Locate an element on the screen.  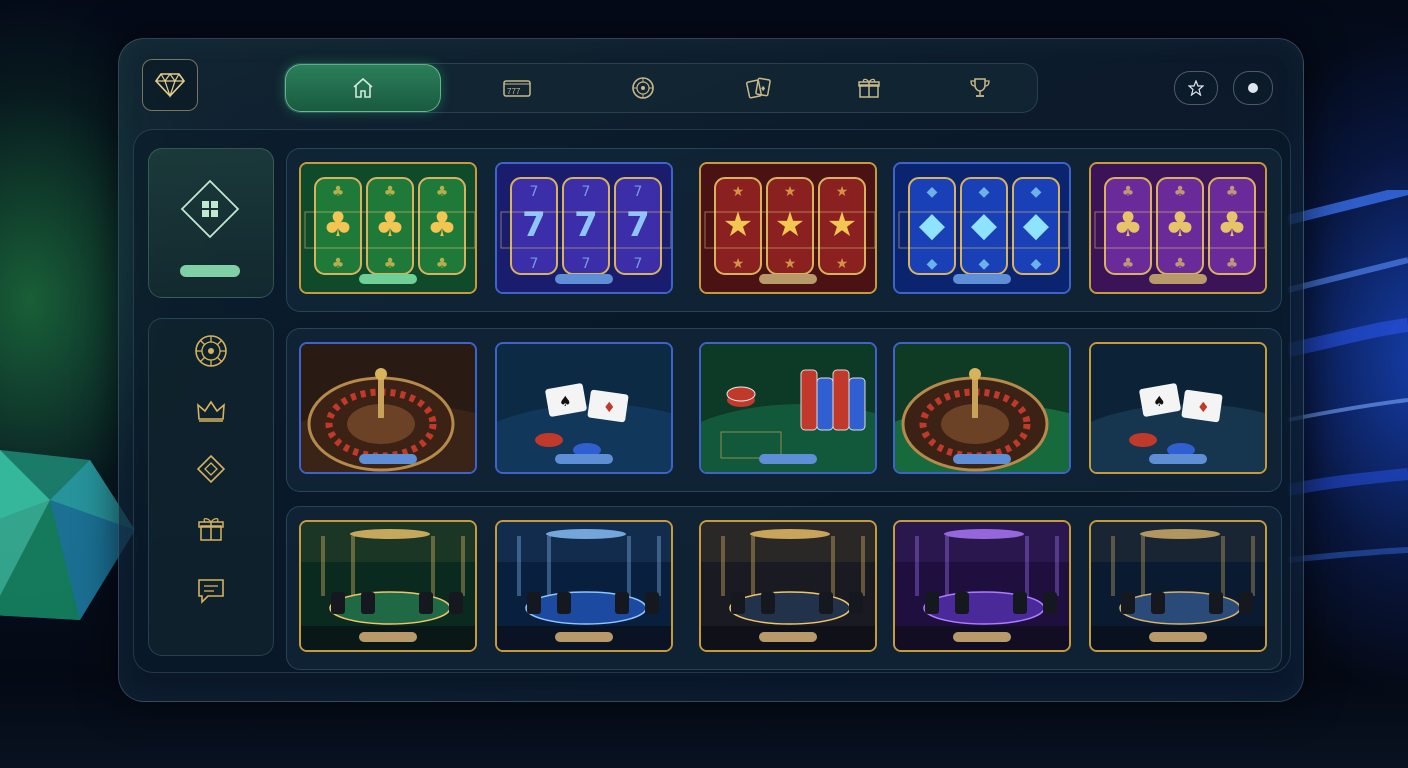
favorites-star-icon is located at coordinates (1196, 88).